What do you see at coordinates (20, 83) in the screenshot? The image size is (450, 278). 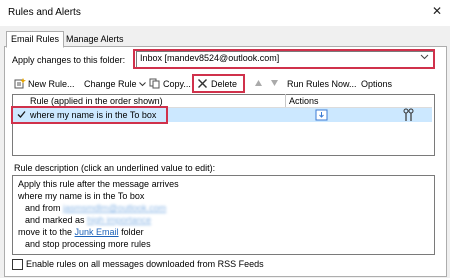 I see `new-rule-icon` at bounding box center [20, 83].